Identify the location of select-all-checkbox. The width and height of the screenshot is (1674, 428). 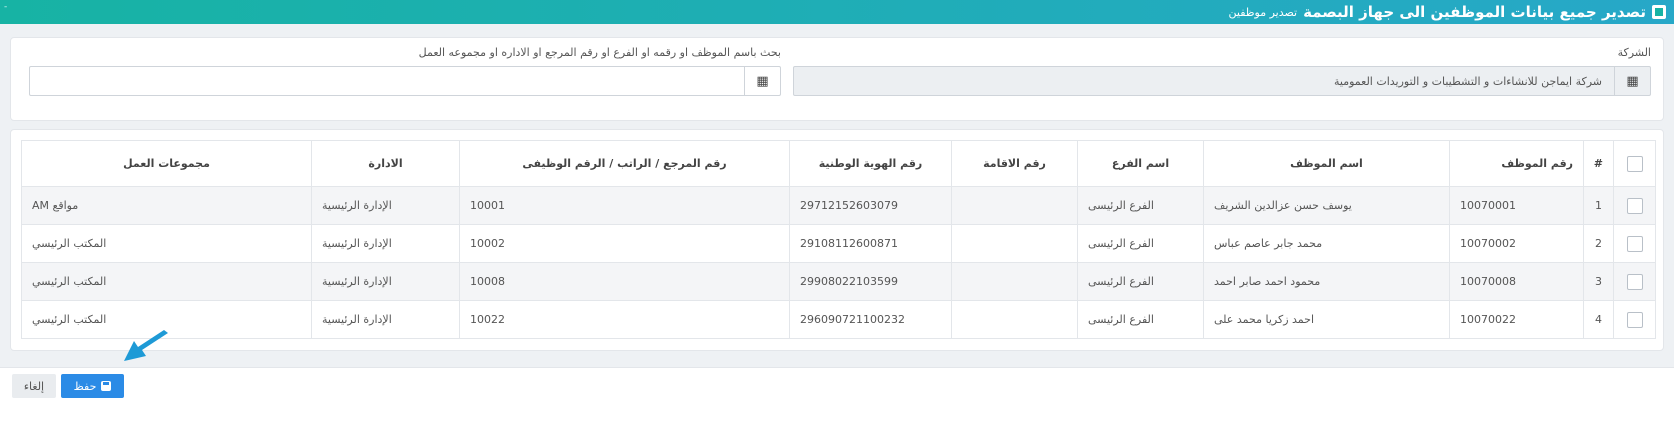
(1634, 163).